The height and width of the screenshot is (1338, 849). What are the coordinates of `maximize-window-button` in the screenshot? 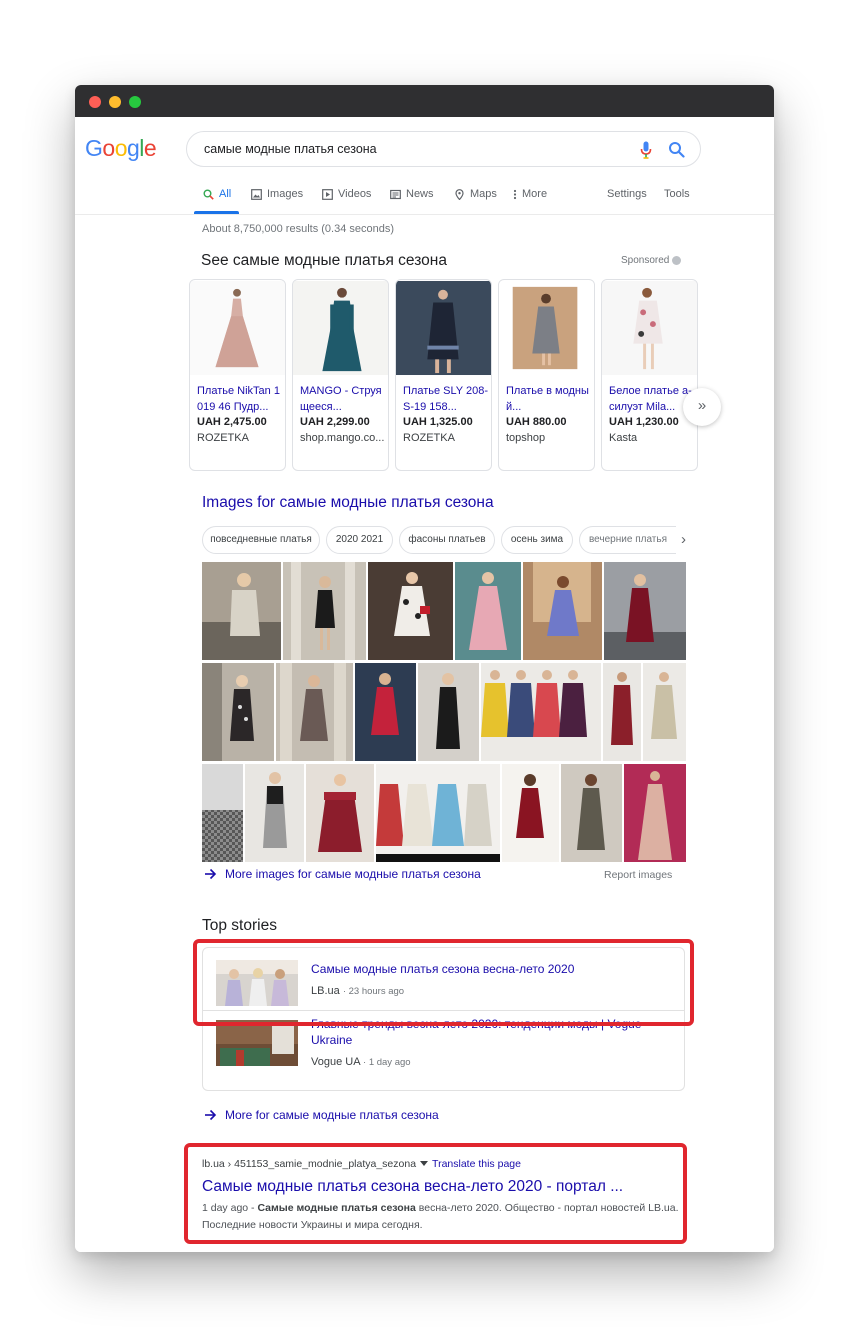 It's located at (135, 102).